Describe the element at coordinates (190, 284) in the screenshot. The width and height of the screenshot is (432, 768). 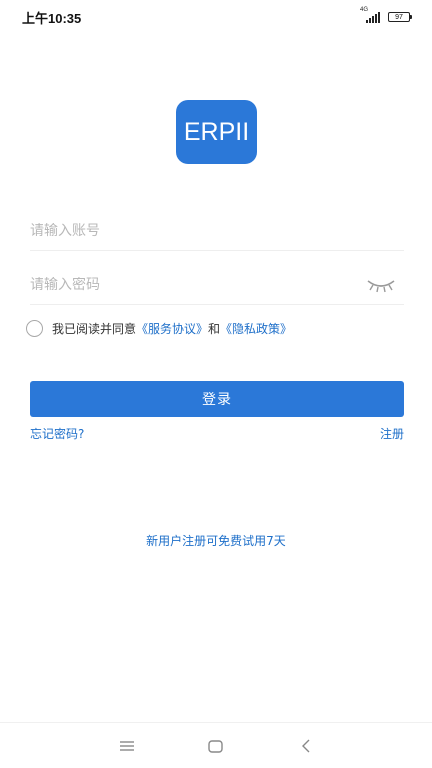
I see `password-input` at that location.